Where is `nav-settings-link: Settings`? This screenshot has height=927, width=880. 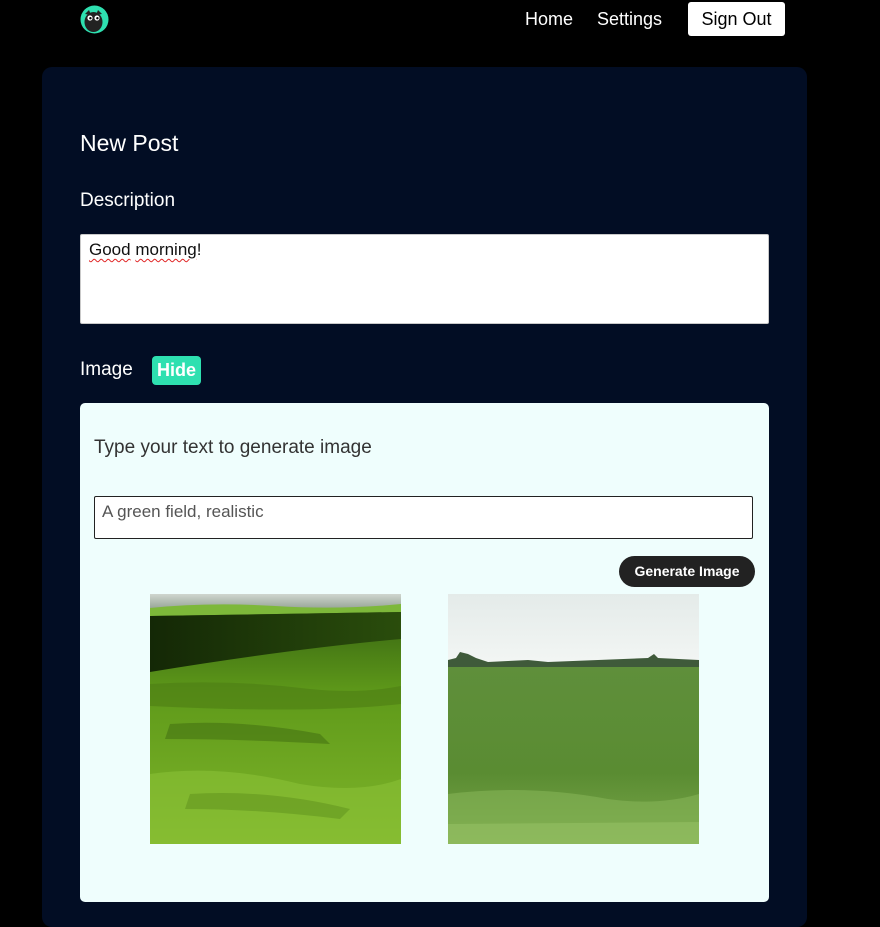
nav-settings-link: Settings is located at coordinates (629, 19).